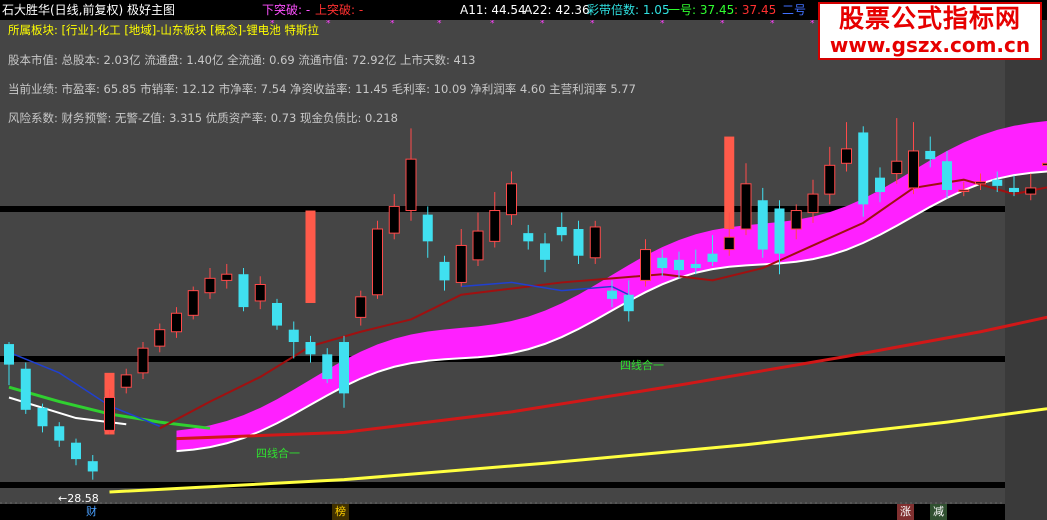 The height and width of the screenshot is (520, 1047). Describe the element at coordinates (905, 512) in the screenshot. I see `rise-button: 涨` at that location.